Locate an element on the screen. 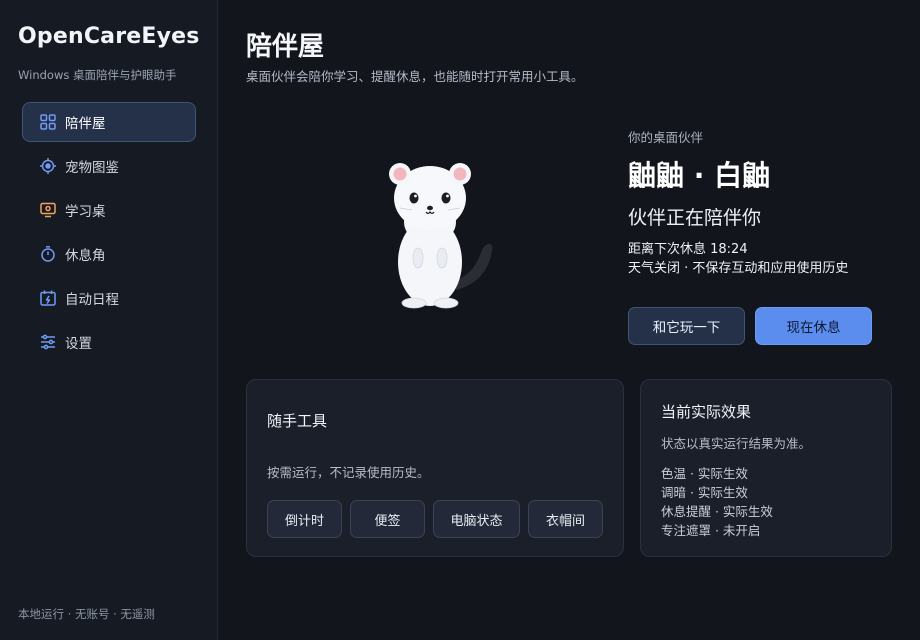 The width and height of the screenshot is (920, 640). brand-subtitle: Windows 桌面陪伴与护眼助手 is located at coordinates (97, 75).